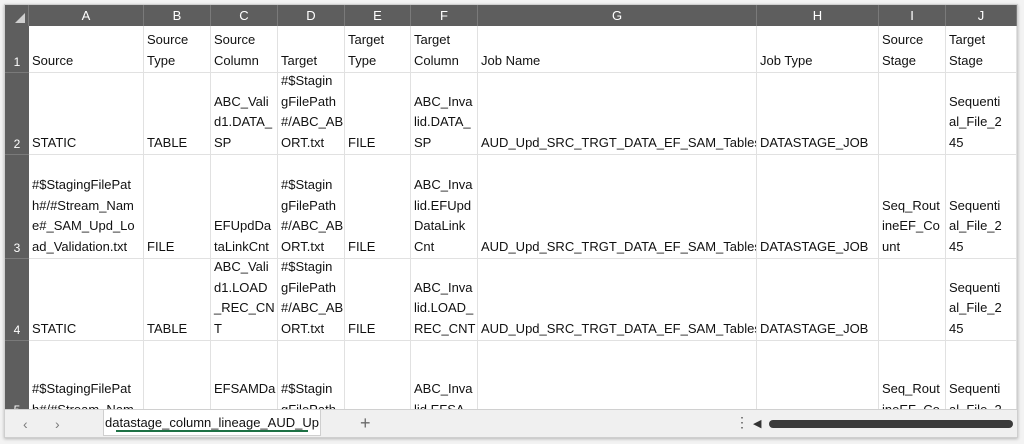 Image resolution: width=1024 pixels, height=444 pixels. What do you see at coordinates (981, 114) in the screenshot?
I see `cell-j2: Sequenti al_File_2 45` at bounding box center [981, 114].